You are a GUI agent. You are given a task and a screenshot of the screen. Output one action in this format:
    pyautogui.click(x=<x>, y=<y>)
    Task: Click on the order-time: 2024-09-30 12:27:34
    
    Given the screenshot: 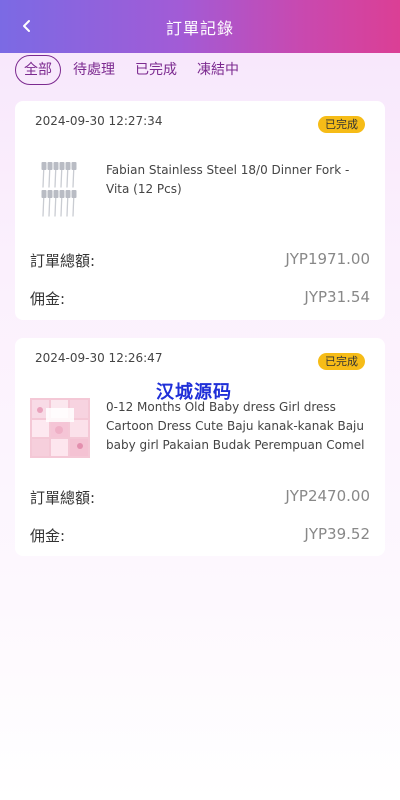 What is the action you would take?
    pyautogui.click(x=99, y=121)
    